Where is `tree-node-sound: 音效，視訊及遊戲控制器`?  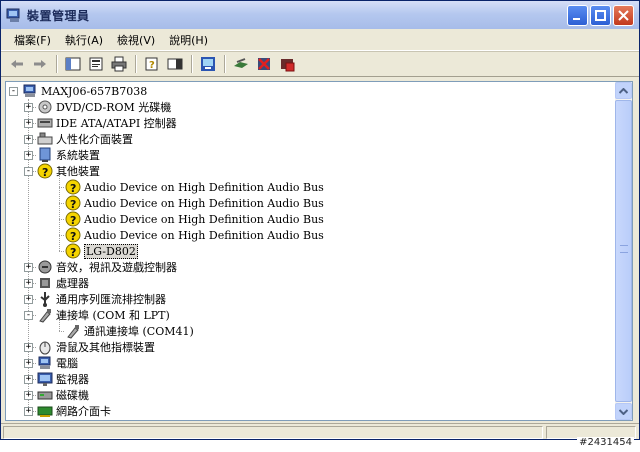
tree-node-sound: 音效，視訊及遊戲控制器 is located at coordinates (107, 267).